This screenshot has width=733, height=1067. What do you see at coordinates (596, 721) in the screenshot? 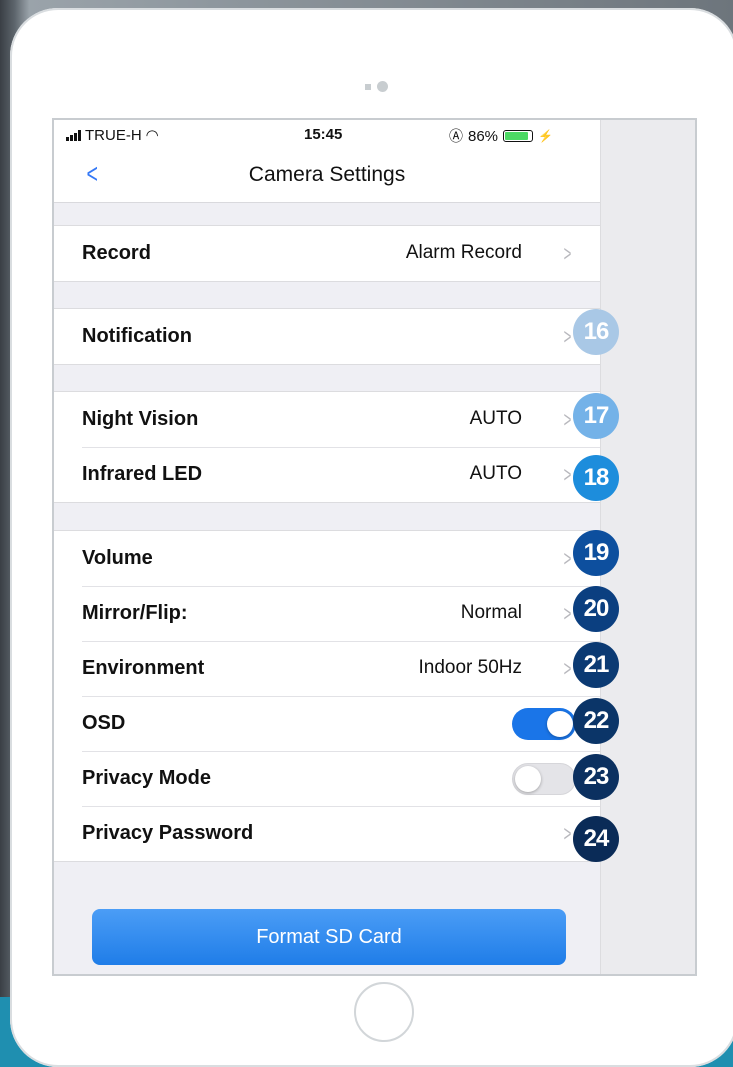
I see `step-badge-22: 22` at bounding box center [596, 721].